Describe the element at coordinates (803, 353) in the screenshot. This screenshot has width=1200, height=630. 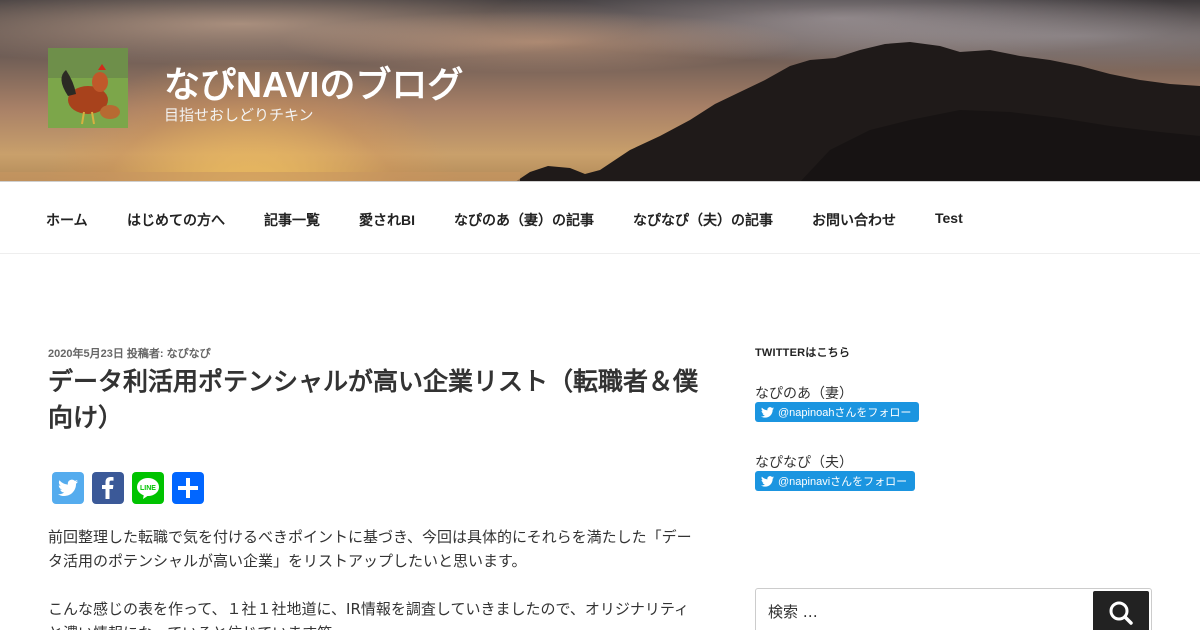
I see `twitter-widget-title: TWITTERはこちら` at that location.